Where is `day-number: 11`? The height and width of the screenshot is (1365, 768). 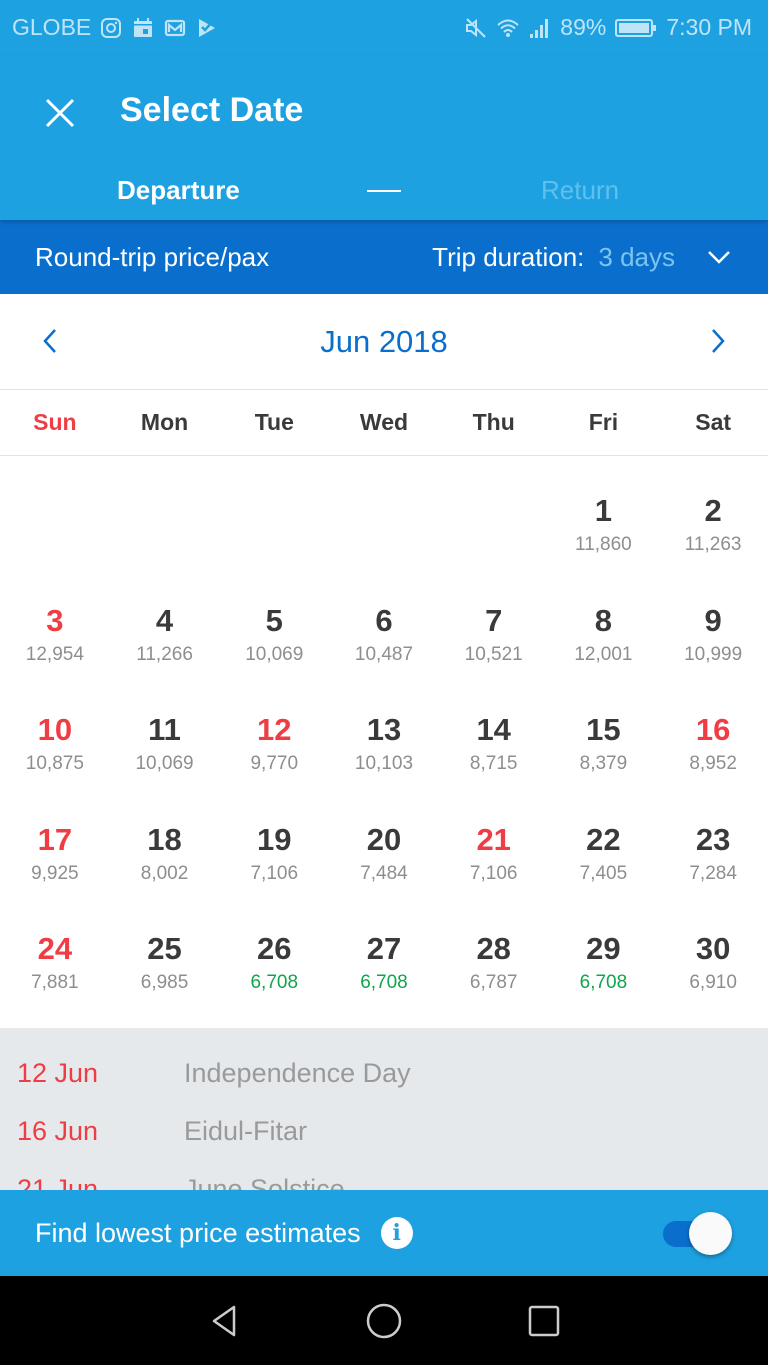 day-number: 11 is located at coordinates (164, 729).